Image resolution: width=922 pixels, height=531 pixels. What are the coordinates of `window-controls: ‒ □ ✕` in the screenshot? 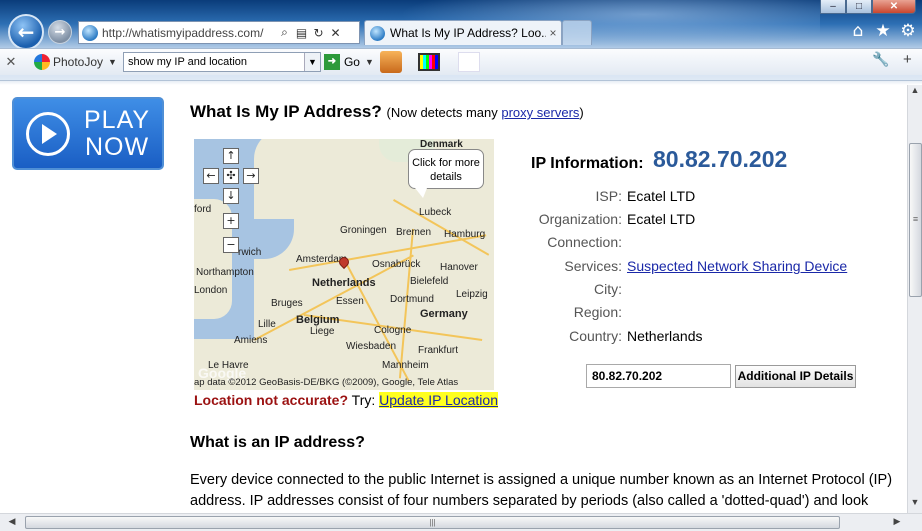 It's located at (868, 7).